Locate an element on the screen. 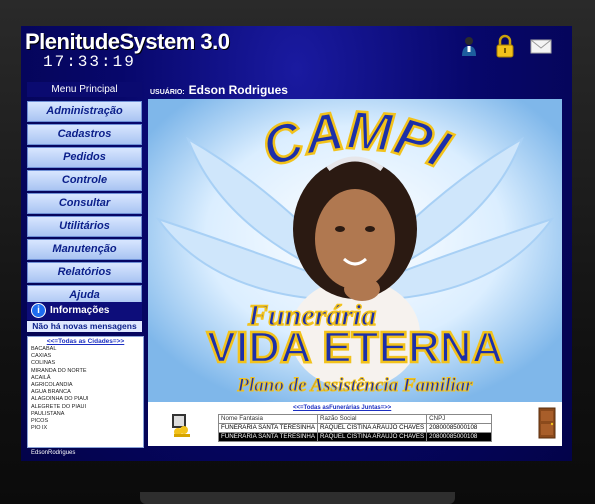  table-header-row: Nome Fantasia Razão Social CNPJ is located at coordinates (355, 419).